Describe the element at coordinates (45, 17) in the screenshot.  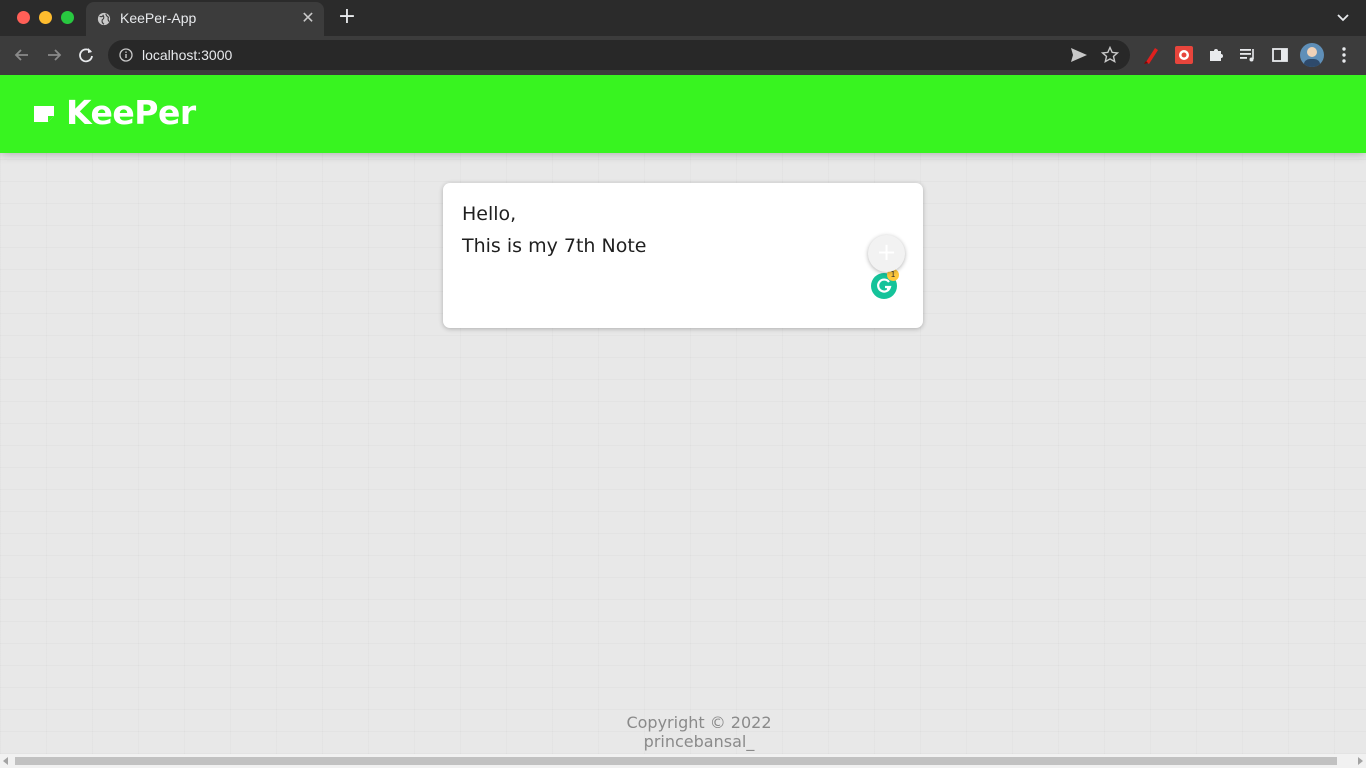
I see `minimize-window-button` at that location.